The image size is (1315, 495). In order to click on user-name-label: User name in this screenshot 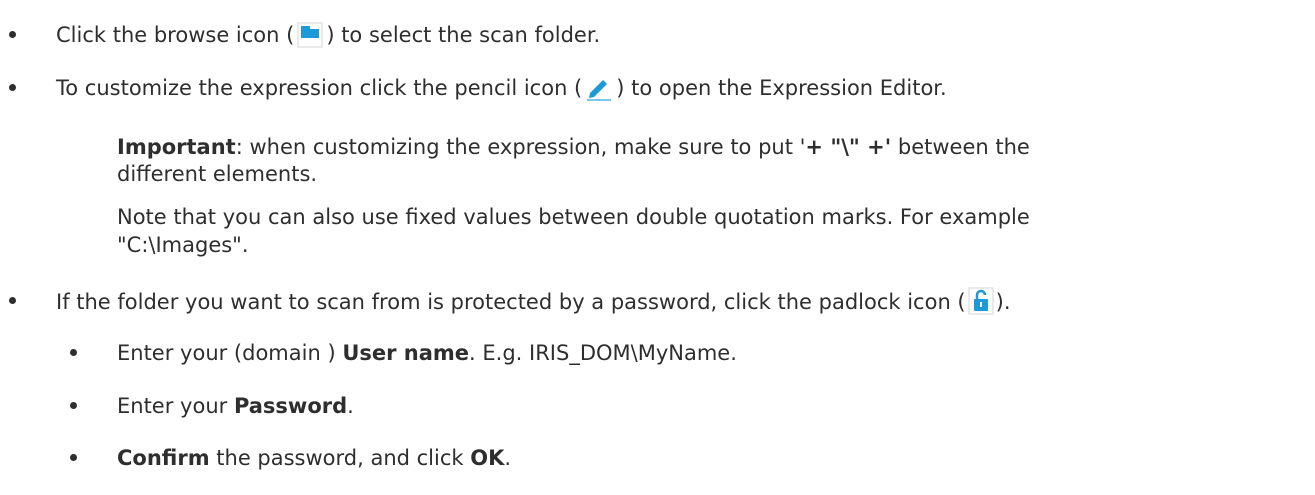, I will do `click(406, 353)`.